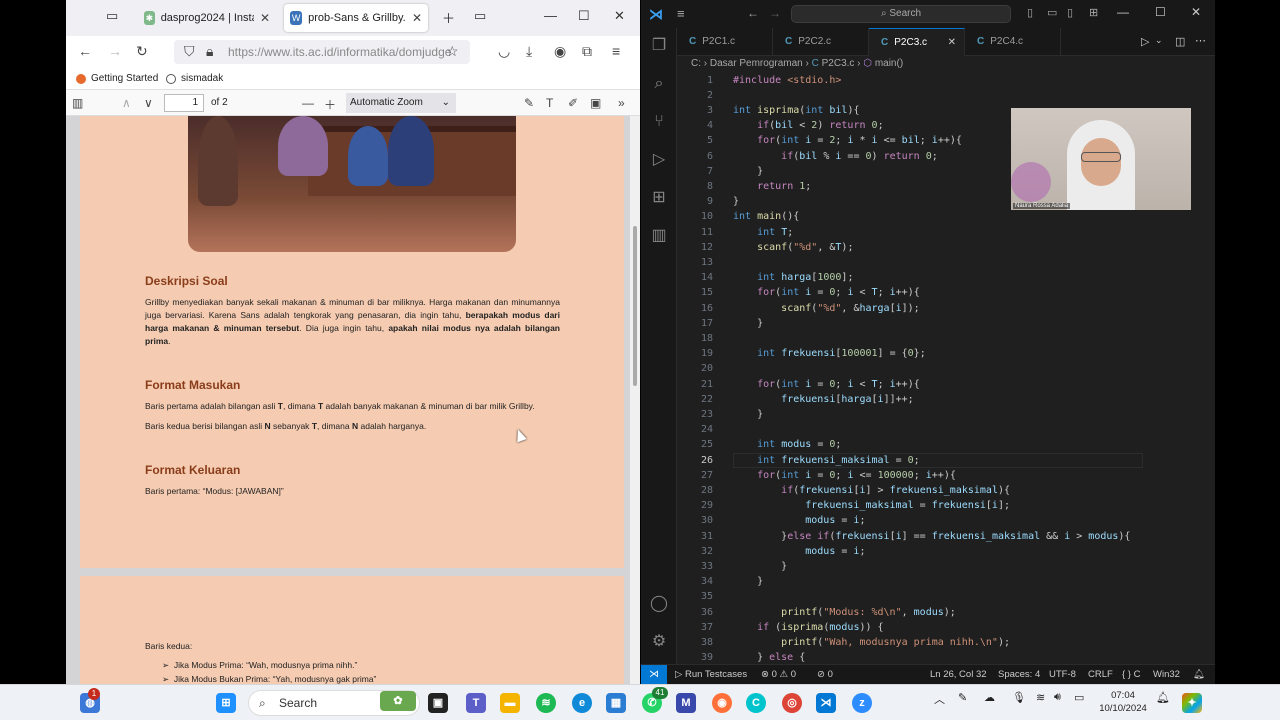  Describe the element at coordinates (330, 104) in the screenshot. I see `zoom-in-icon: ＋` at that location.